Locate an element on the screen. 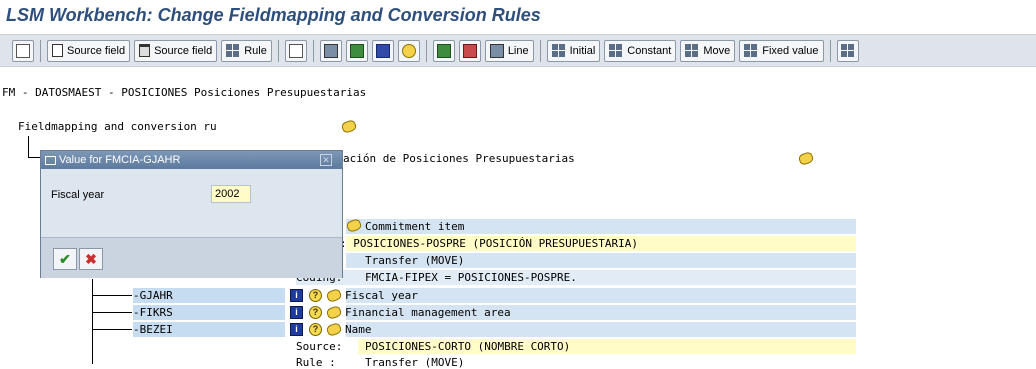 This screenshot has width=1036, height=369. tree-icon is located at coordinates (330, 50).